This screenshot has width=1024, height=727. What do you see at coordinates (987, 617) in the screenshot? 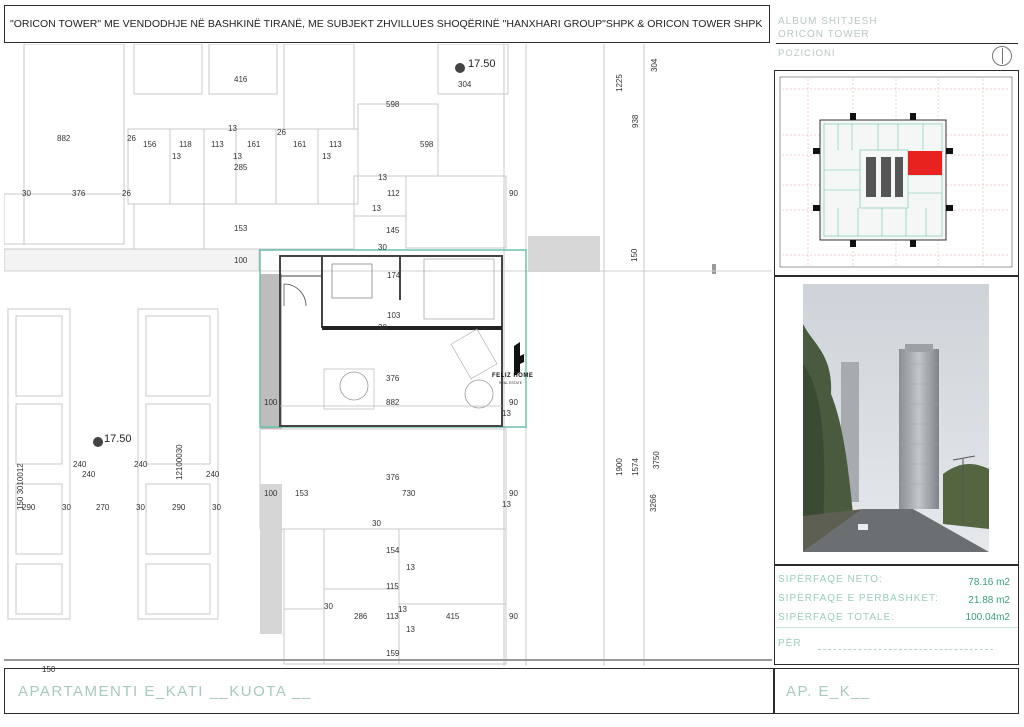
I see `area-total-value: 100.04m2` at bounding box center [987, 617].